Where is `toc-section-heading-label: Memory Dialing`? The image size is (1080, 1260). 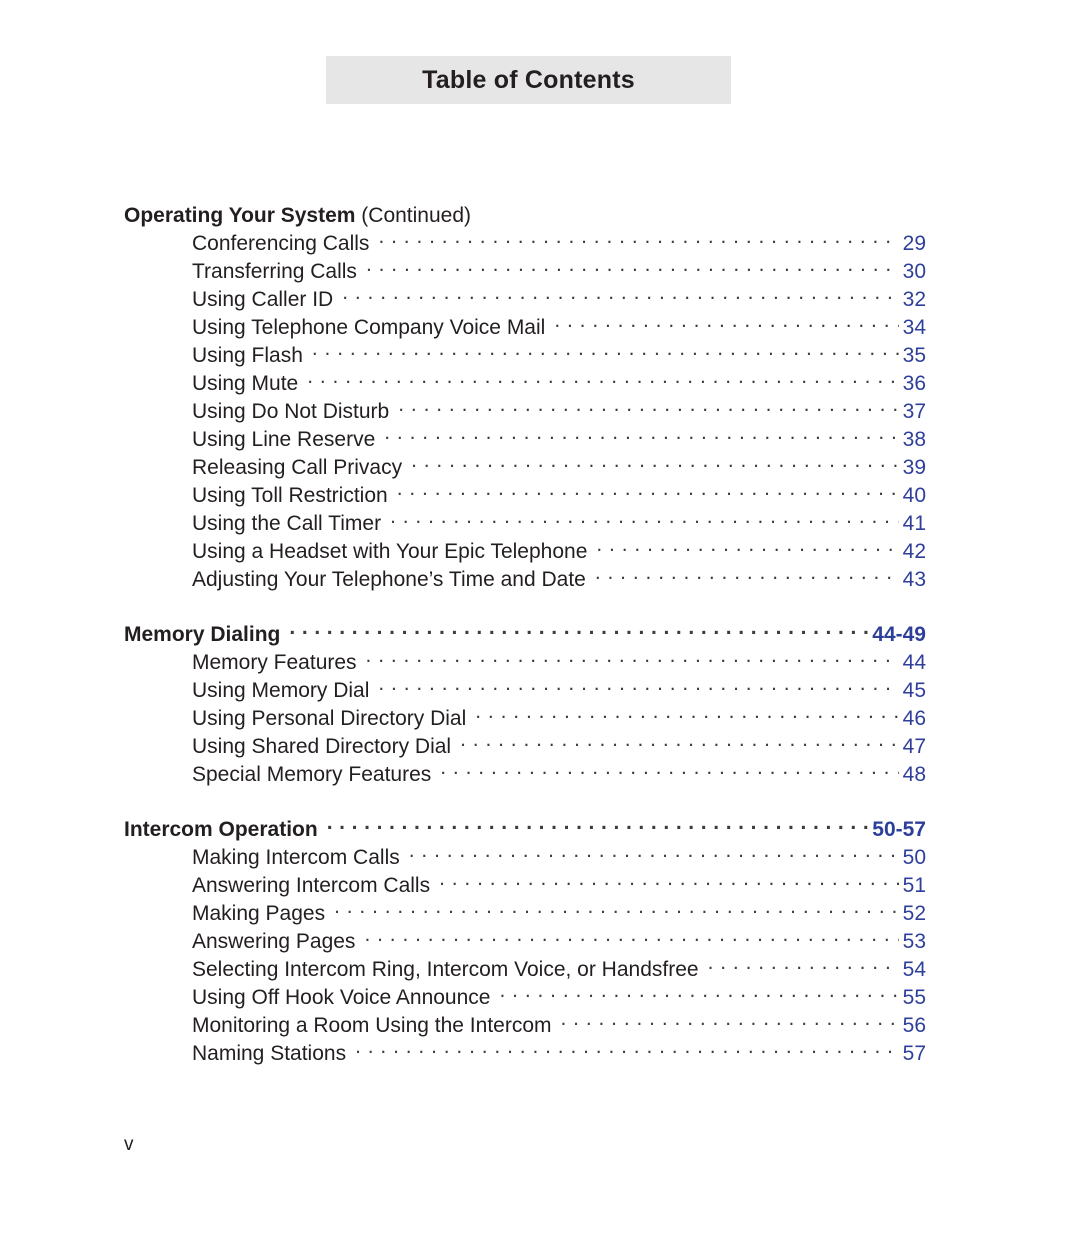
toc-section-heading-label: Memory Dialing is located at coordinates (202, 634).